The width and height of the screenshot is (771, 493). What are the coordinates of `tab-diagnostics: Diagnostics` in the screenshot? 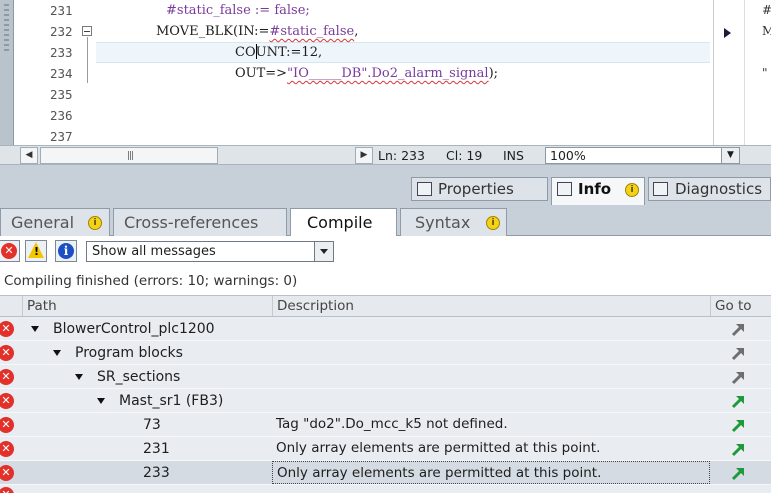 It's located at (709, 189).